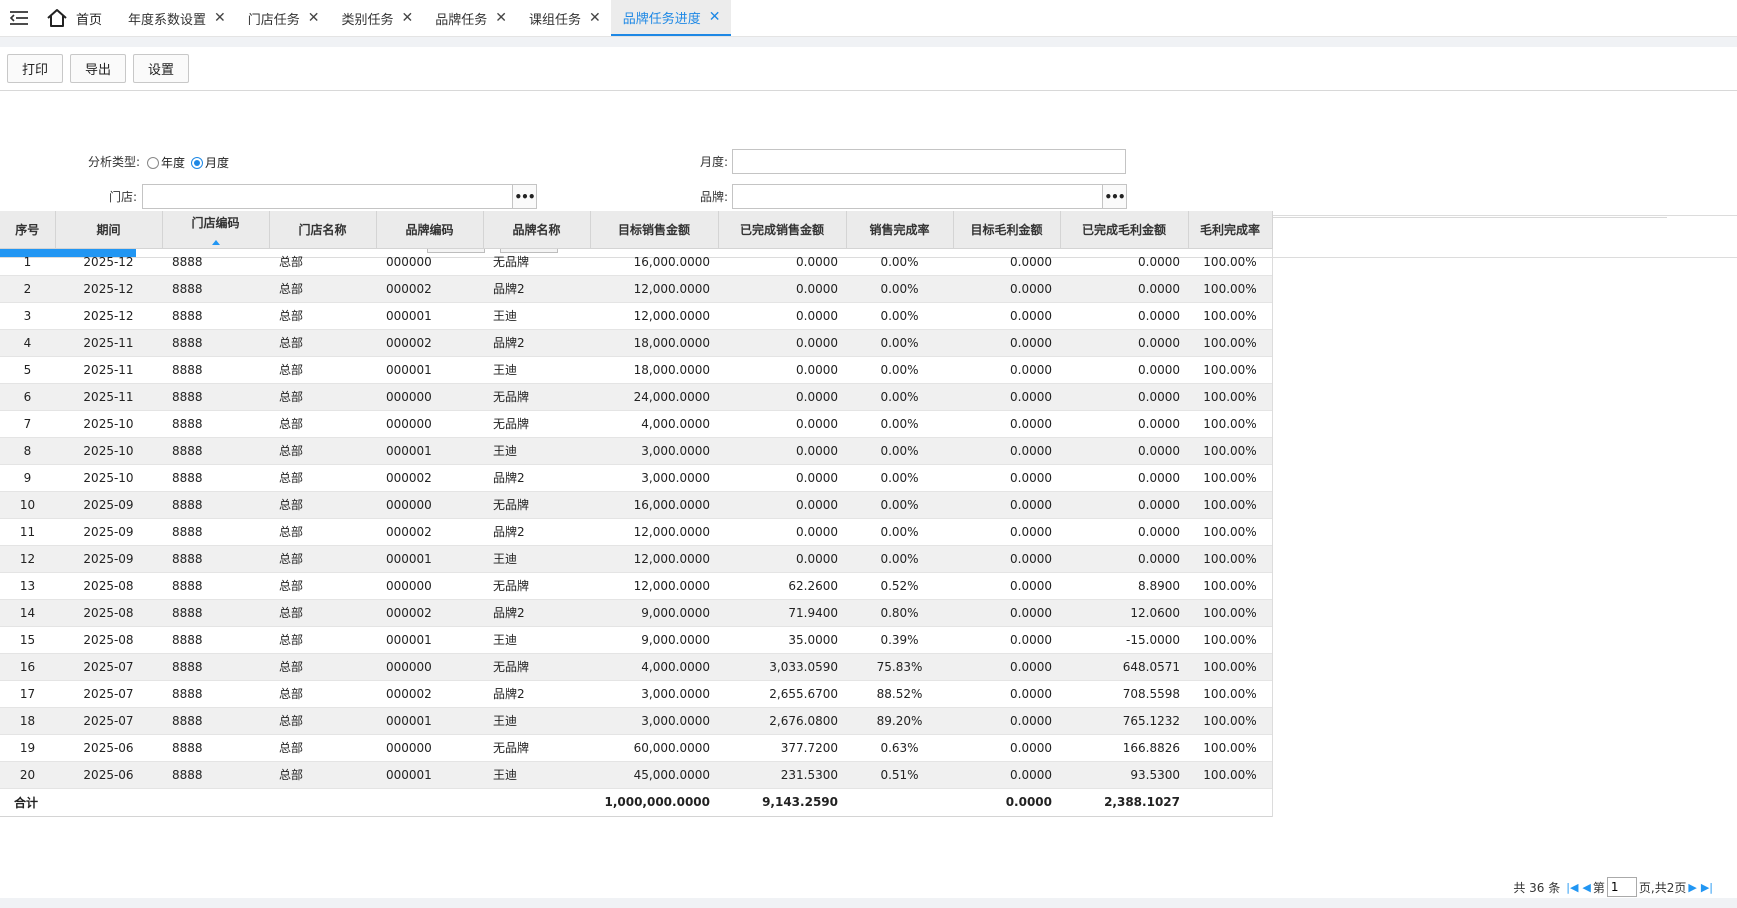 This screenshot has width=1737, height=908. What do you see at coordinates (108, 316) in the screenshot?
I see `cell-period: 2025-12` at bounding box center [108, 316].